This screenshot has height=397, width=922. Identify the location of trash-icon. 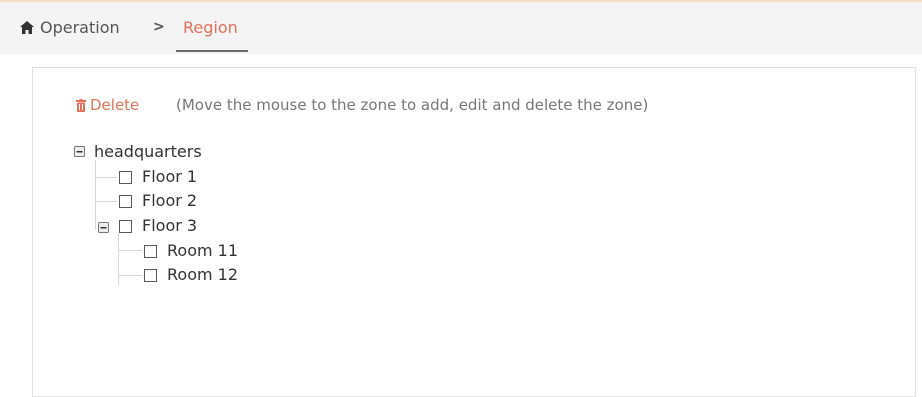
(81, 105).